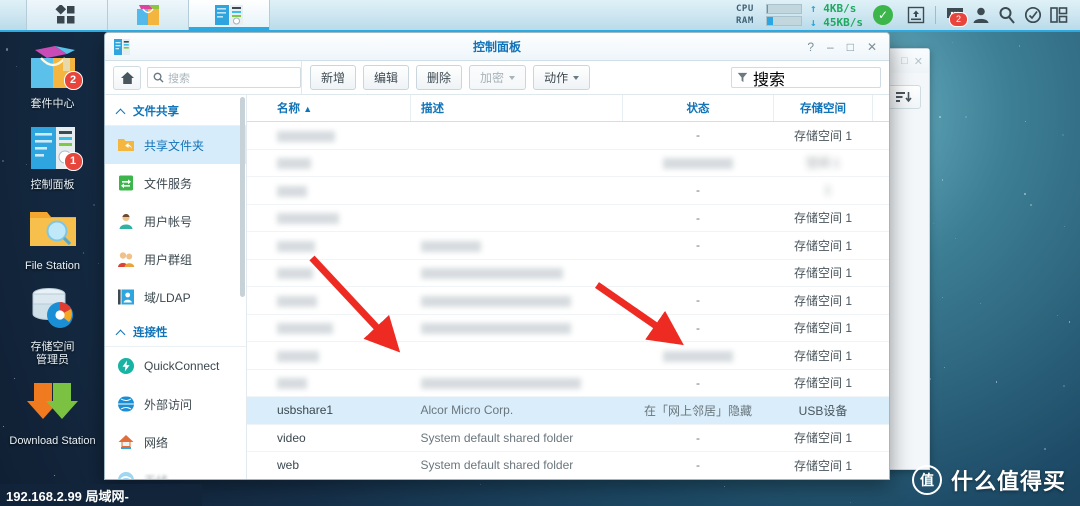 This screenshot has height=506, width=1080. What do you see at coordinates (182, 366) in the screenshot?
I see `sidebar-item-label: QuickConnect` at bounding box center [182, 366].